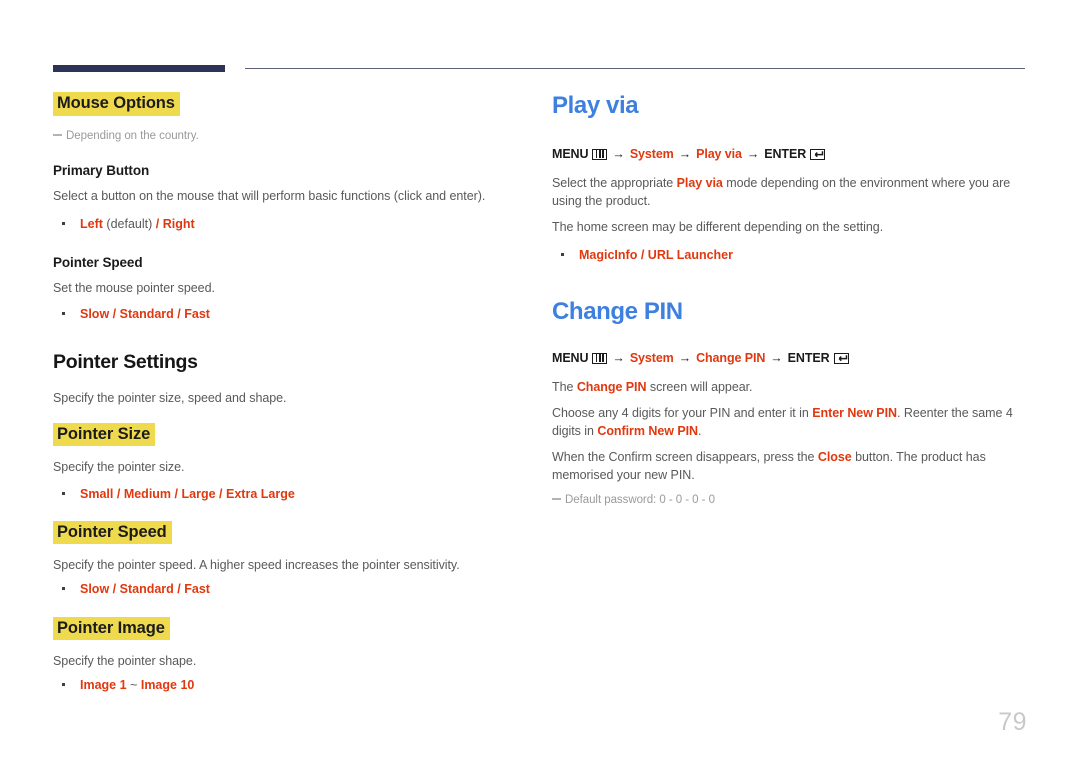 Image resolution: width=1080 pixels, height=763 pixels. What do you see at coordinates (116, 104) in the screenshot?
I see `heading-mouse-options: Mouse Options` at bounding box center [116, 104].